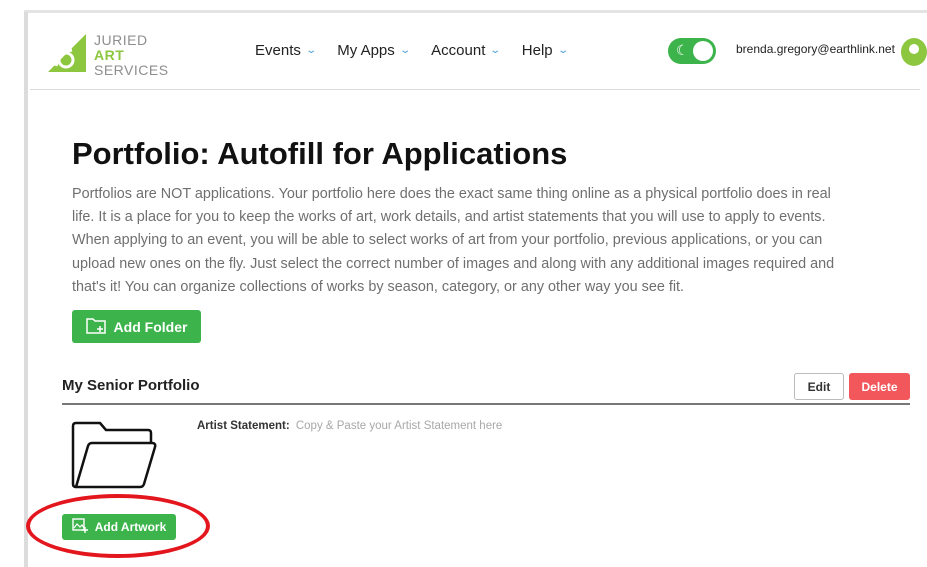  I want to click on site-logo: JURIED ART SERVICES, so click(107, 55).